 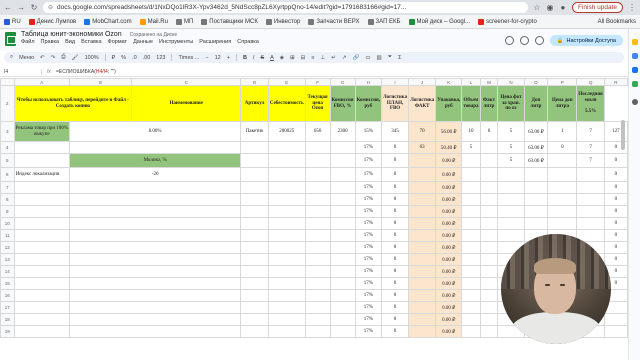 What do you see at coordinates (75, 58) in the screenshot?
I see `paint-format-icon: 🖌` at bounding box center [75, 58].